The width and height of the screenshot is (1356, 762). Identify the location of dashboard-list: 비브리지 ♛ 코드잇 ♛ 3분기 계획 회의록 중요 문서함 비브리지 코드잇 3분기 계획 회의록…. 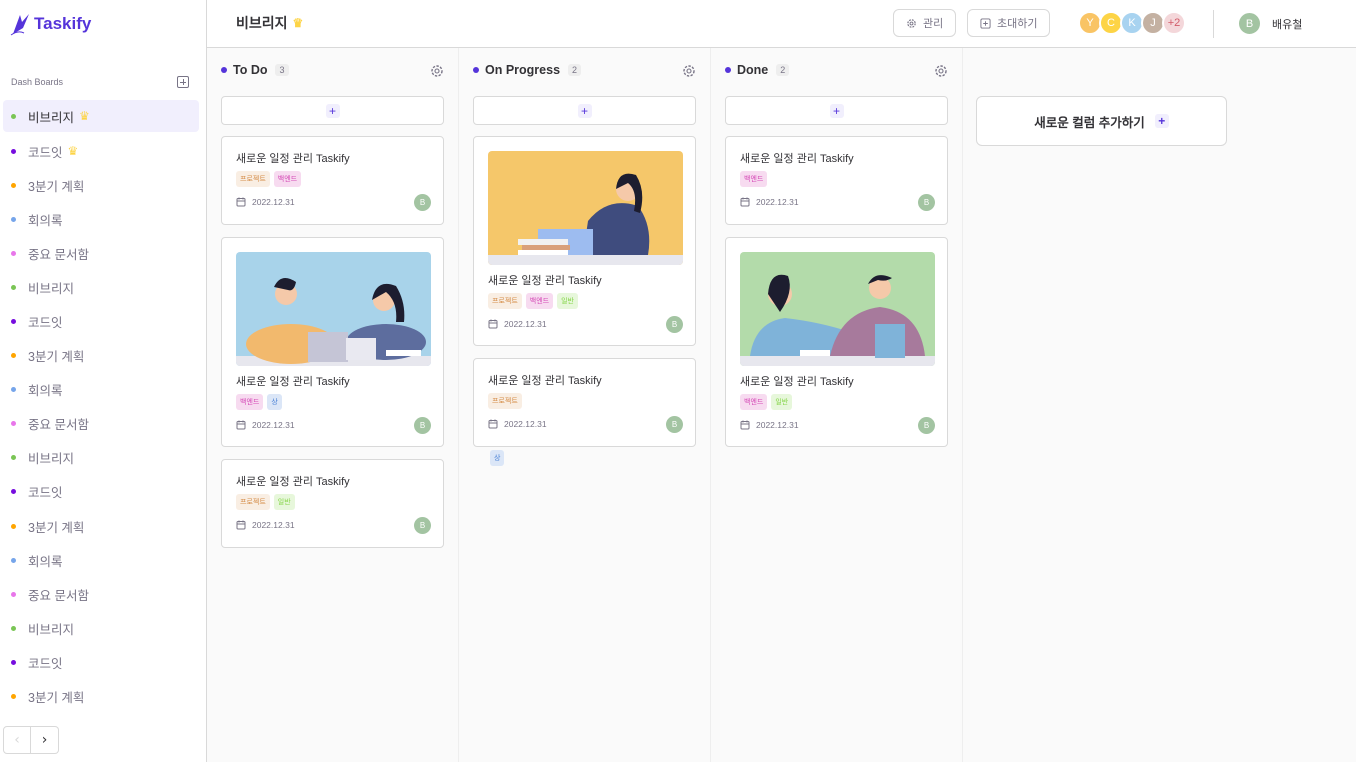
(101, 407).